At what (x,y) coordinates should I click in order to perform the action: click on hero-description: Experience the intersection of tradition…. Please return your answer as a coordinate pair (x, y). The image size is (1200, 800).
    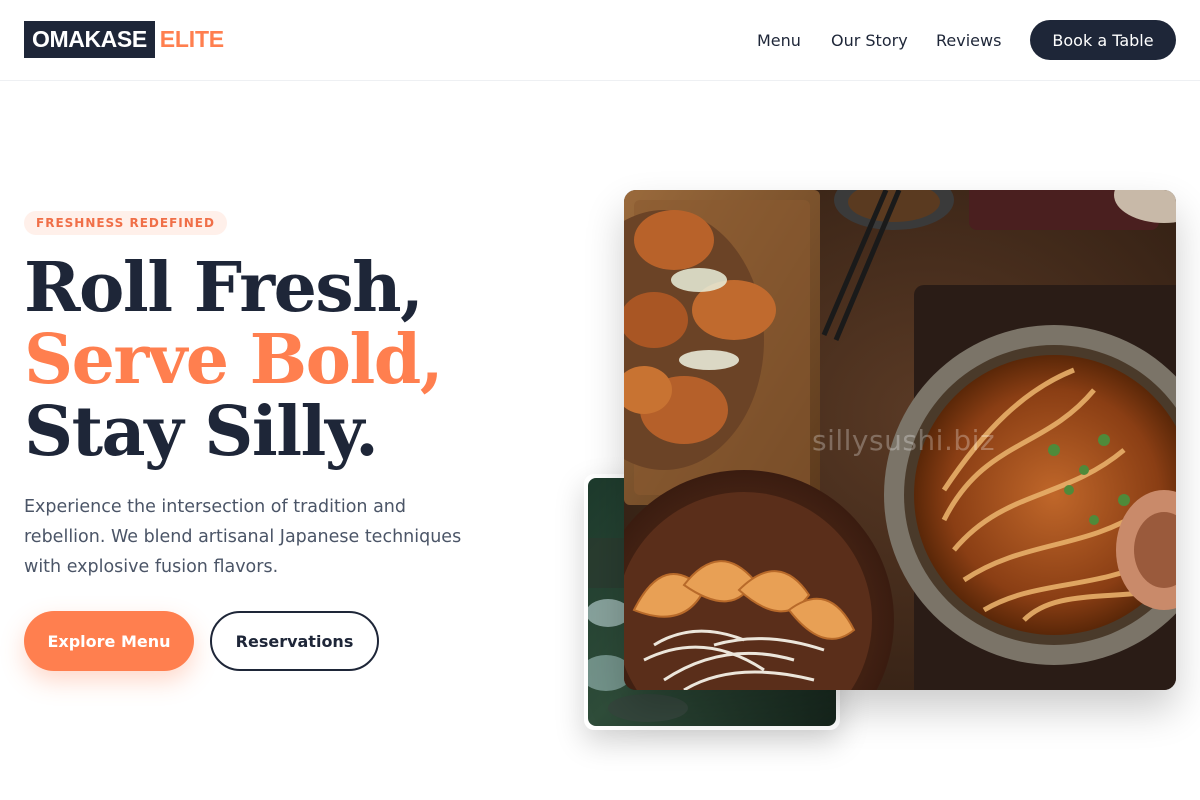
    Looking at the image, I should click on (243, 537).